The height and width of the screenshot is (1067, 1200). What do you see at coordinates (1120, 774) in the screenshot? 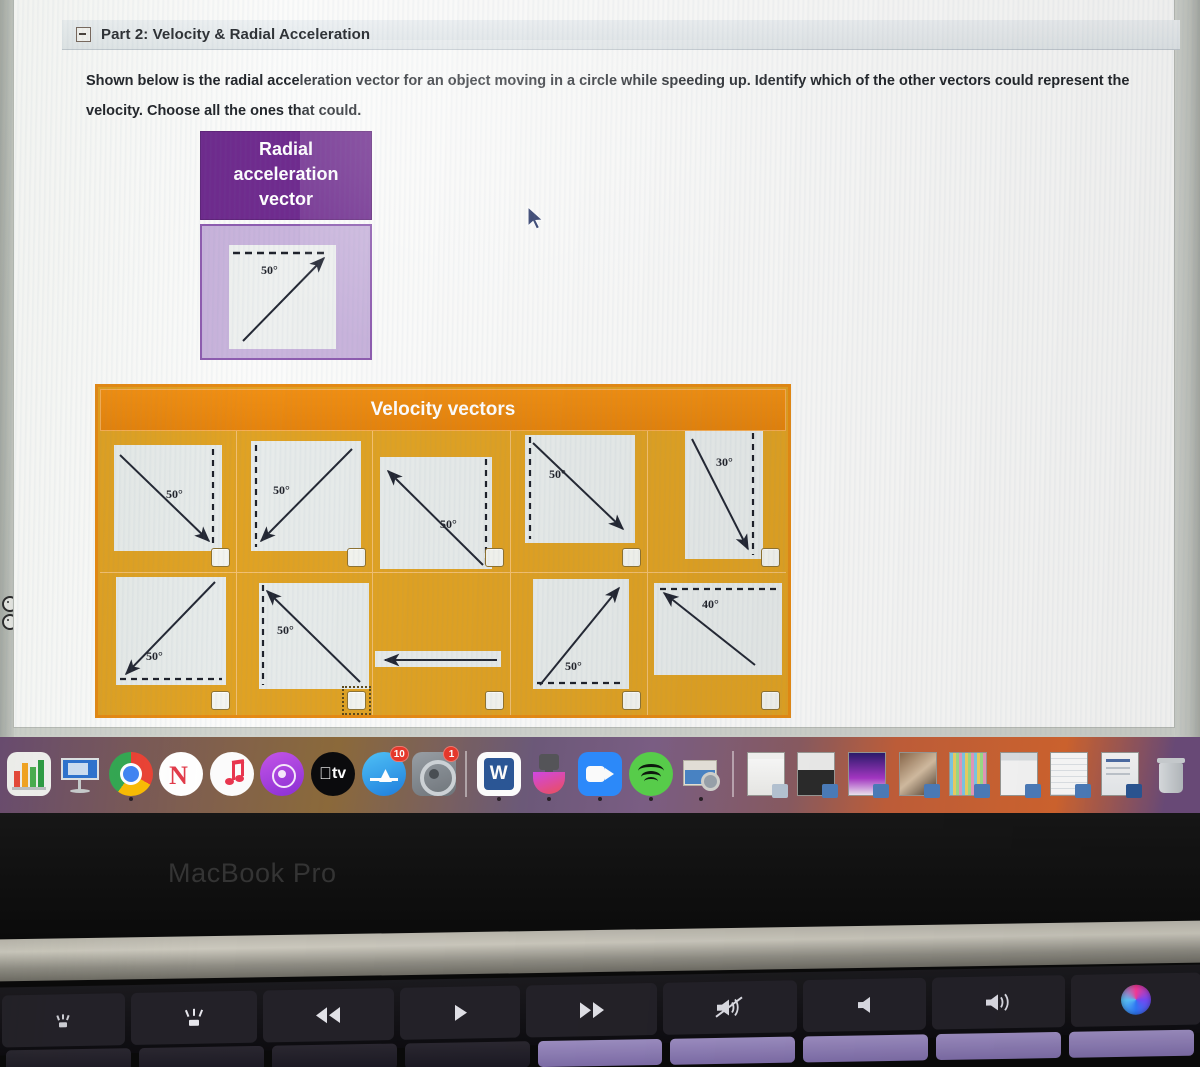
I see `dock-minimized-word` at bounding box center [1120, 774].